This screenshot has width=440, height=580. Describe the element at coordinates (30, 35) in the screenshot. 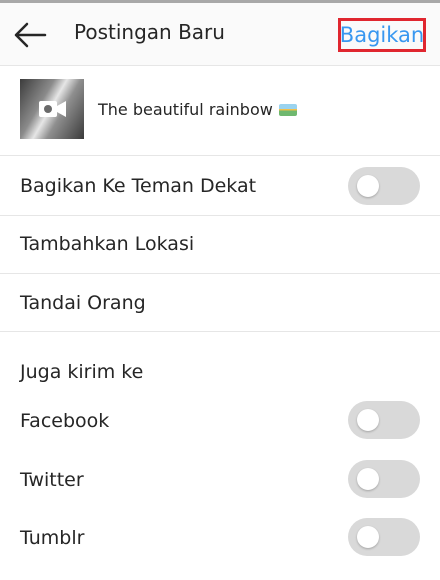

I see `back-arrow-icon` at that location.